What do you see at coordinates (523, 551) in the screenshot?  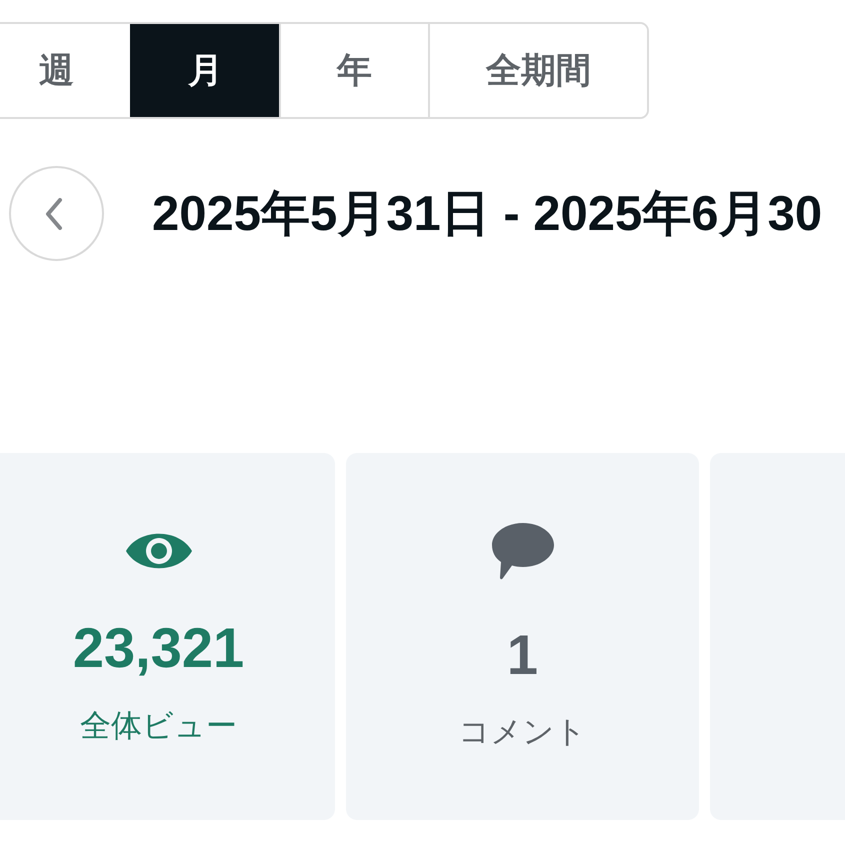 I see `speech-bubble-icon` at bounding box center [523, 551].